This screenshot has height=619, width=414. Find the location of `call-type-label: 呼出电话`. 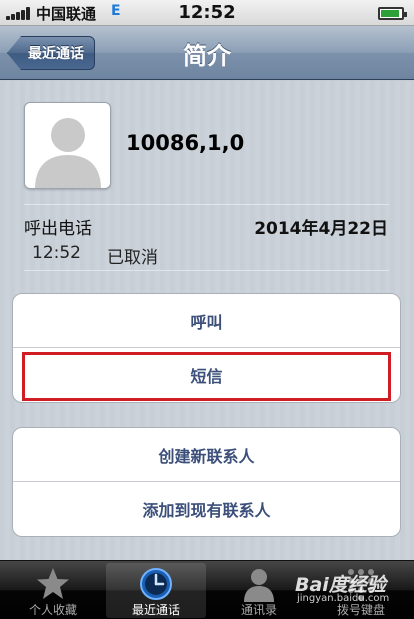

call-type-label: 呼出电话 is located at coordinates (58, 229).